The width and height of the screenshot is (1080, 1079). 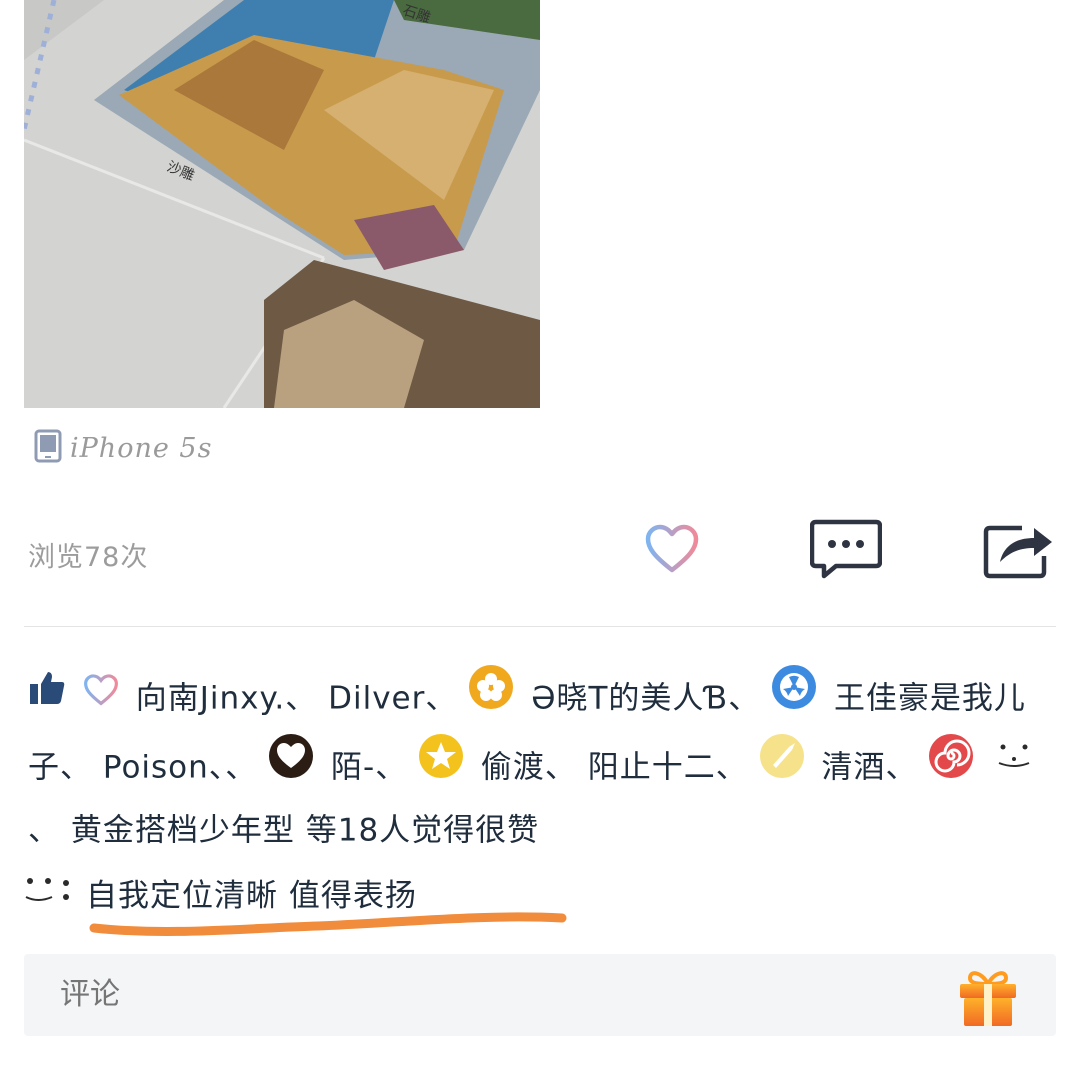 I want to click on face-avatar-icon, so click(x=1014, y=764).